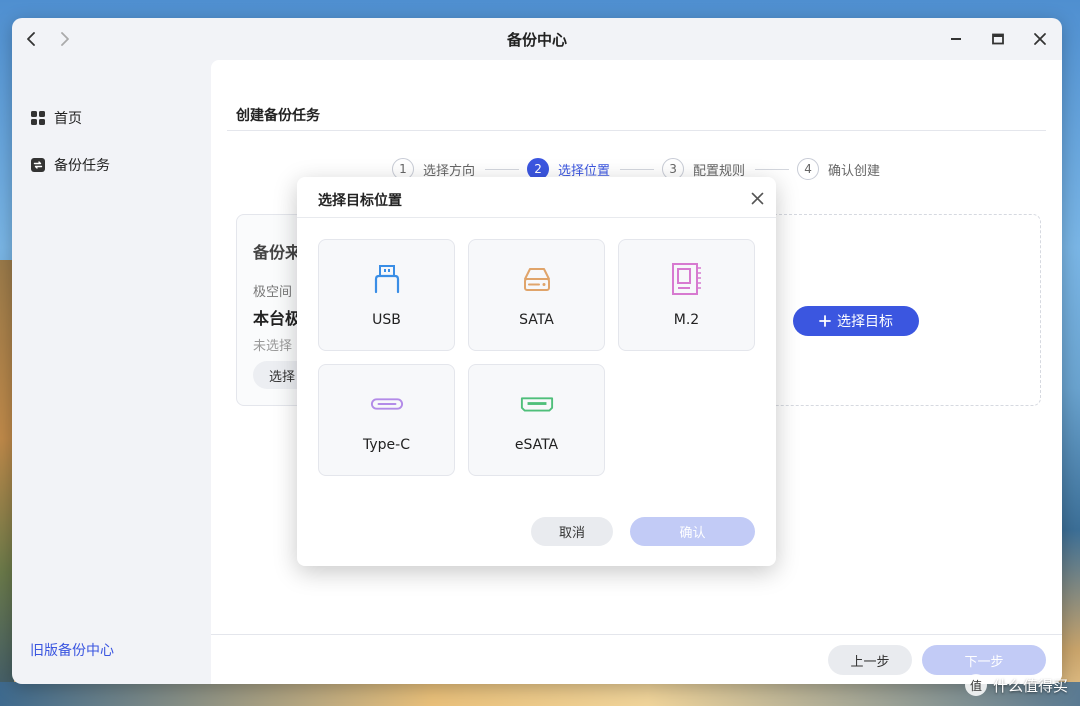 The height and width of the screenshot is (706, 1080). I want to click on target-option-label: eSATA, so click(536, 445).